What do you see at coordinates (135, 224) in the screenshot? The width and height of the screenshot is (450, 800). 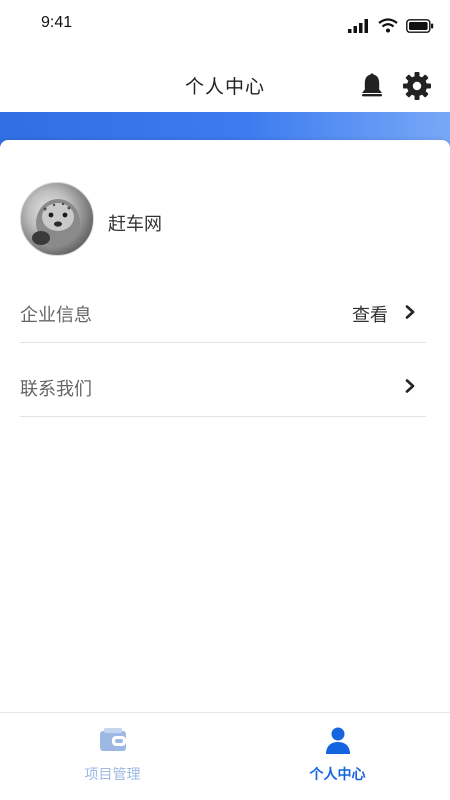 I see `profile-name: 赶车网` at bounding box center [135, 224].